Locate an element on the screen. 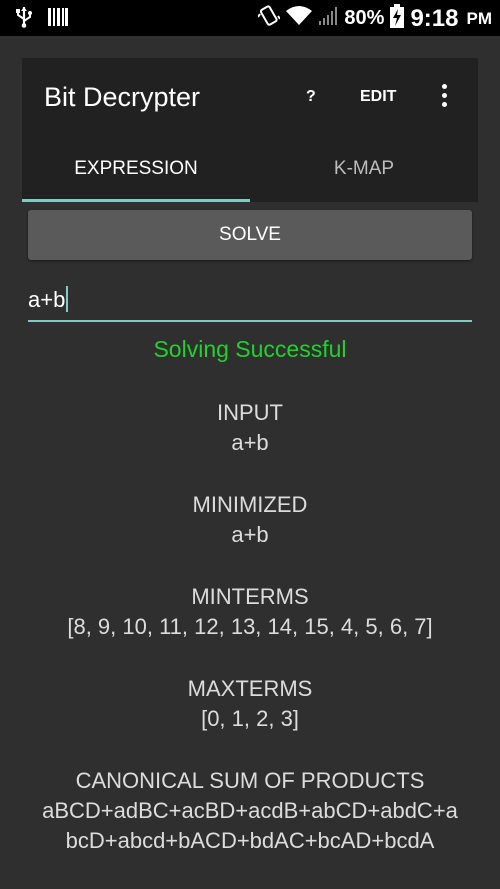 The width and height of the screenshot is (500, 889). barcode-icon is located at coordinates (58, 19).